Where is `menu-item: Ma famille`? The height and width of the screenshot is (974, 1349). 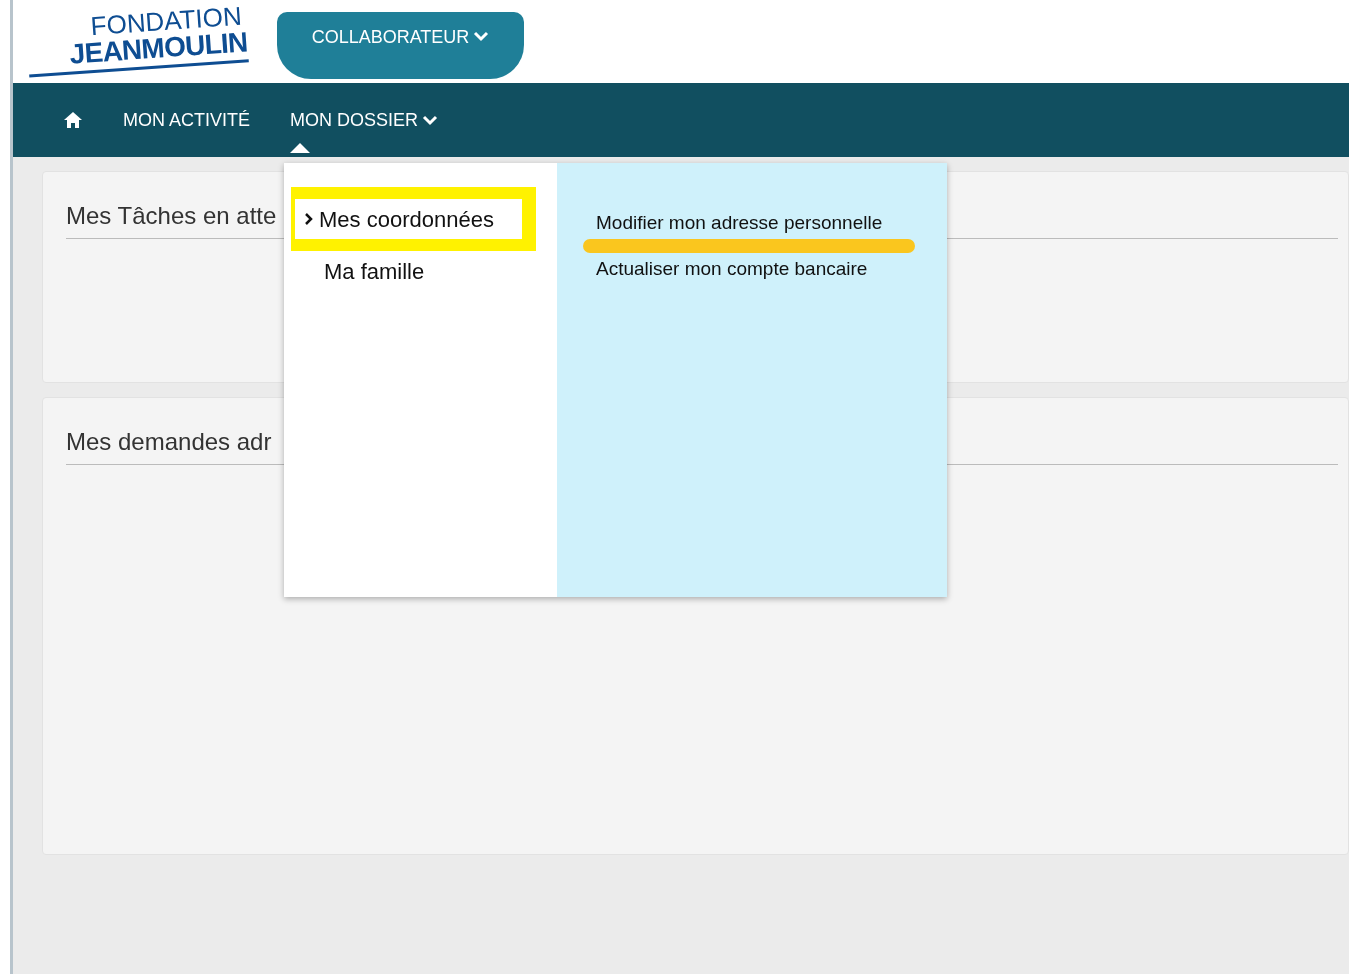 menu-item: Ma famille is located at coordinates (440, 271).